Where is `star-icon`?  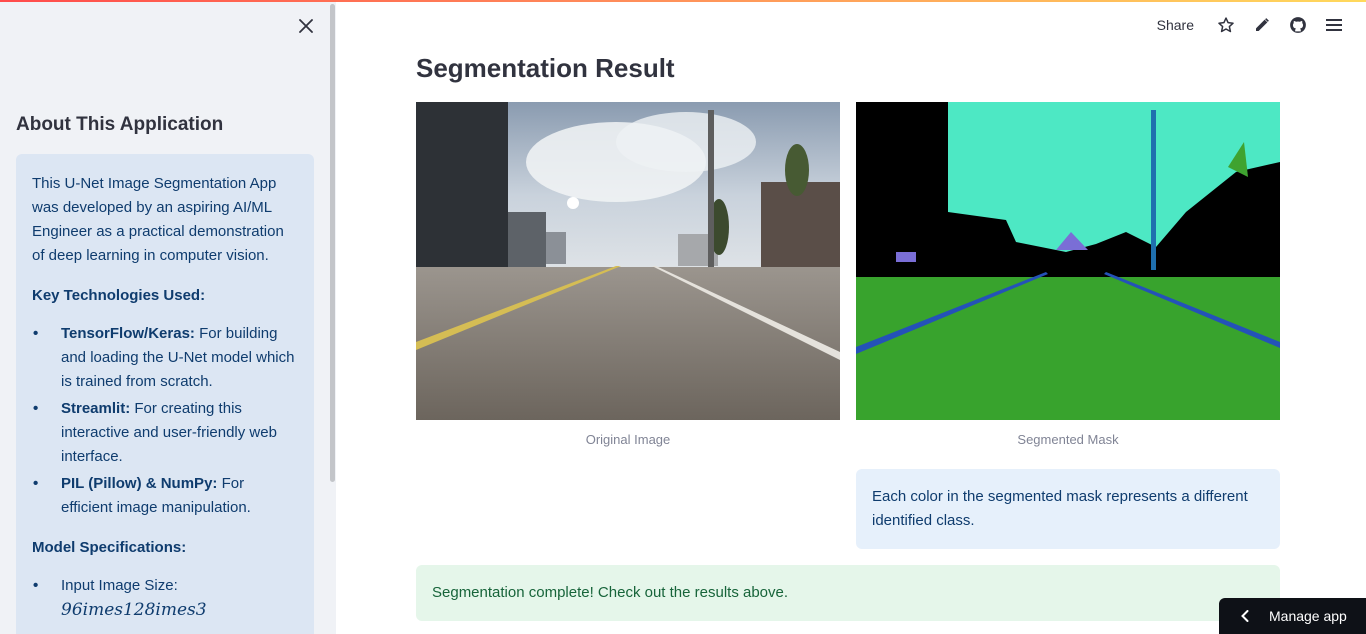 star-icon is located at coordinates (1226, 25).